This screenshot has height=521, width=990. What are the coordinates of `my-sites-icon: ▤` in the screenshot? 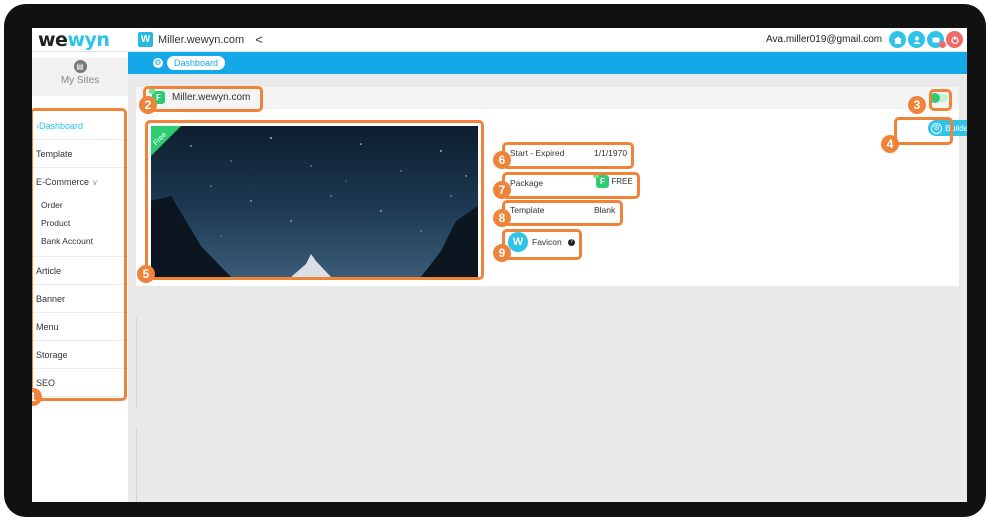 It's located at (80, 66).